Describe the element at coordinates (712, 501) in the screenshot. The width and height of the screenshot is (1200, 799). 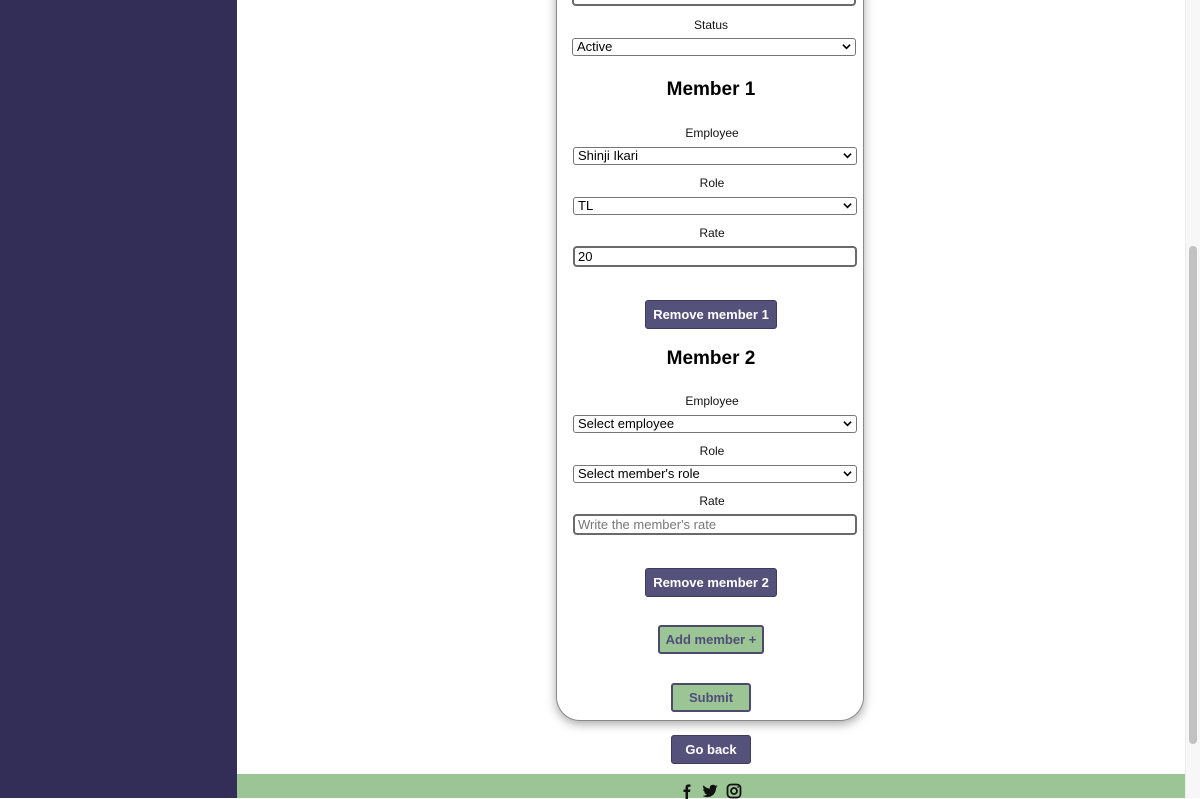
I see `member-2-rate-label: Rate` at that location.